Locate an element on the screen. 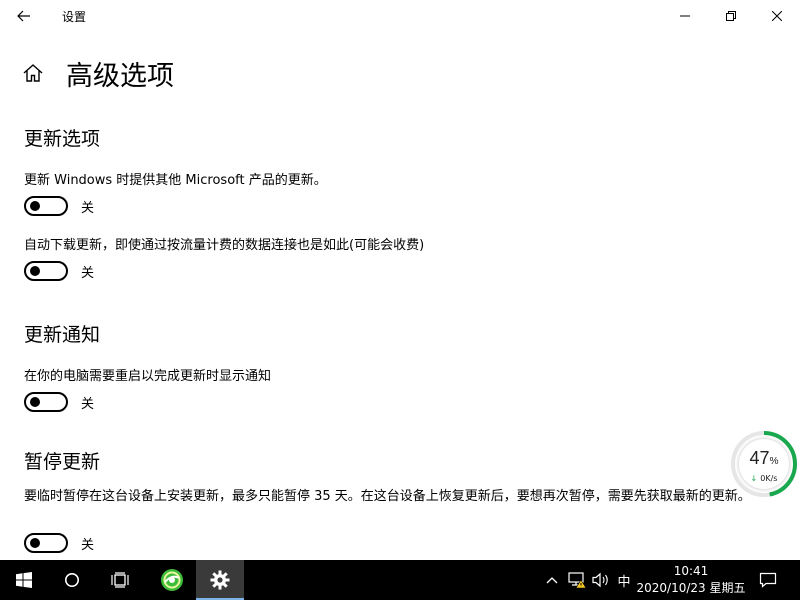 The height and width of the screenshot is (600, 800). setting-description-other-products: 更新 Windows 时提供其他 Microsoft 产品的更新。 is located at coordinates (175, 180).